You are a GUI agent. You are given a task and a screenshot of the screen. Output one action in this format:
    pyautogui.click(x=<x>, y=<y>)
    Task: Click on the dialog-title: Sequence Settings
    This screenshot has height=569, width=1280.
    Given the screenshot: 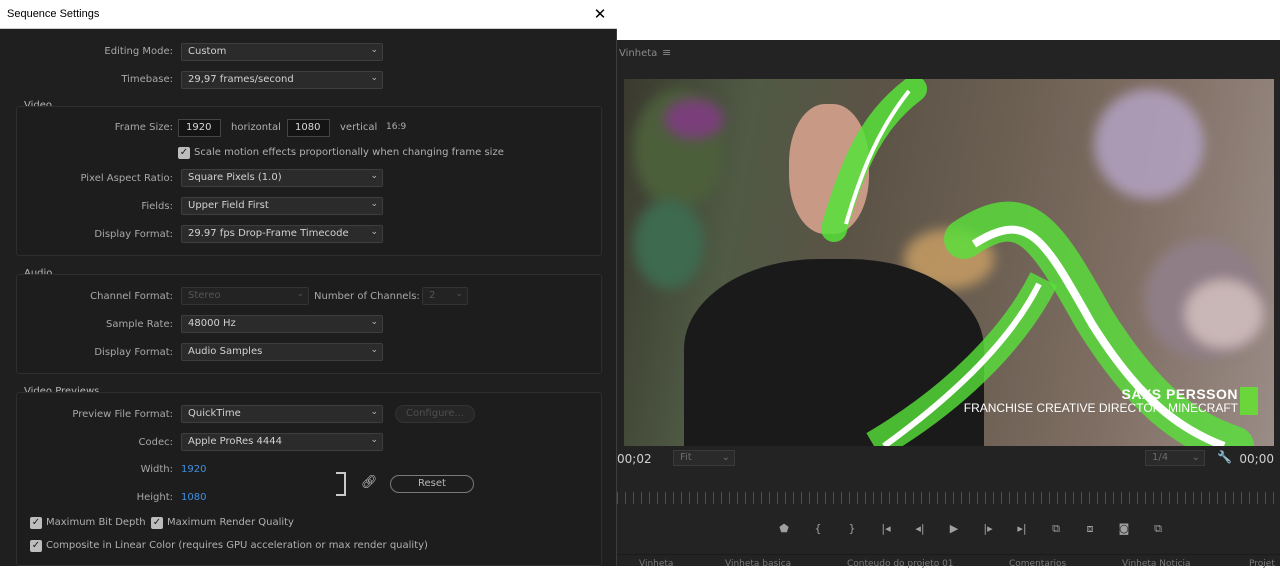 What is the action you would take?
    pyautogui.click(x=53, y=14)
    